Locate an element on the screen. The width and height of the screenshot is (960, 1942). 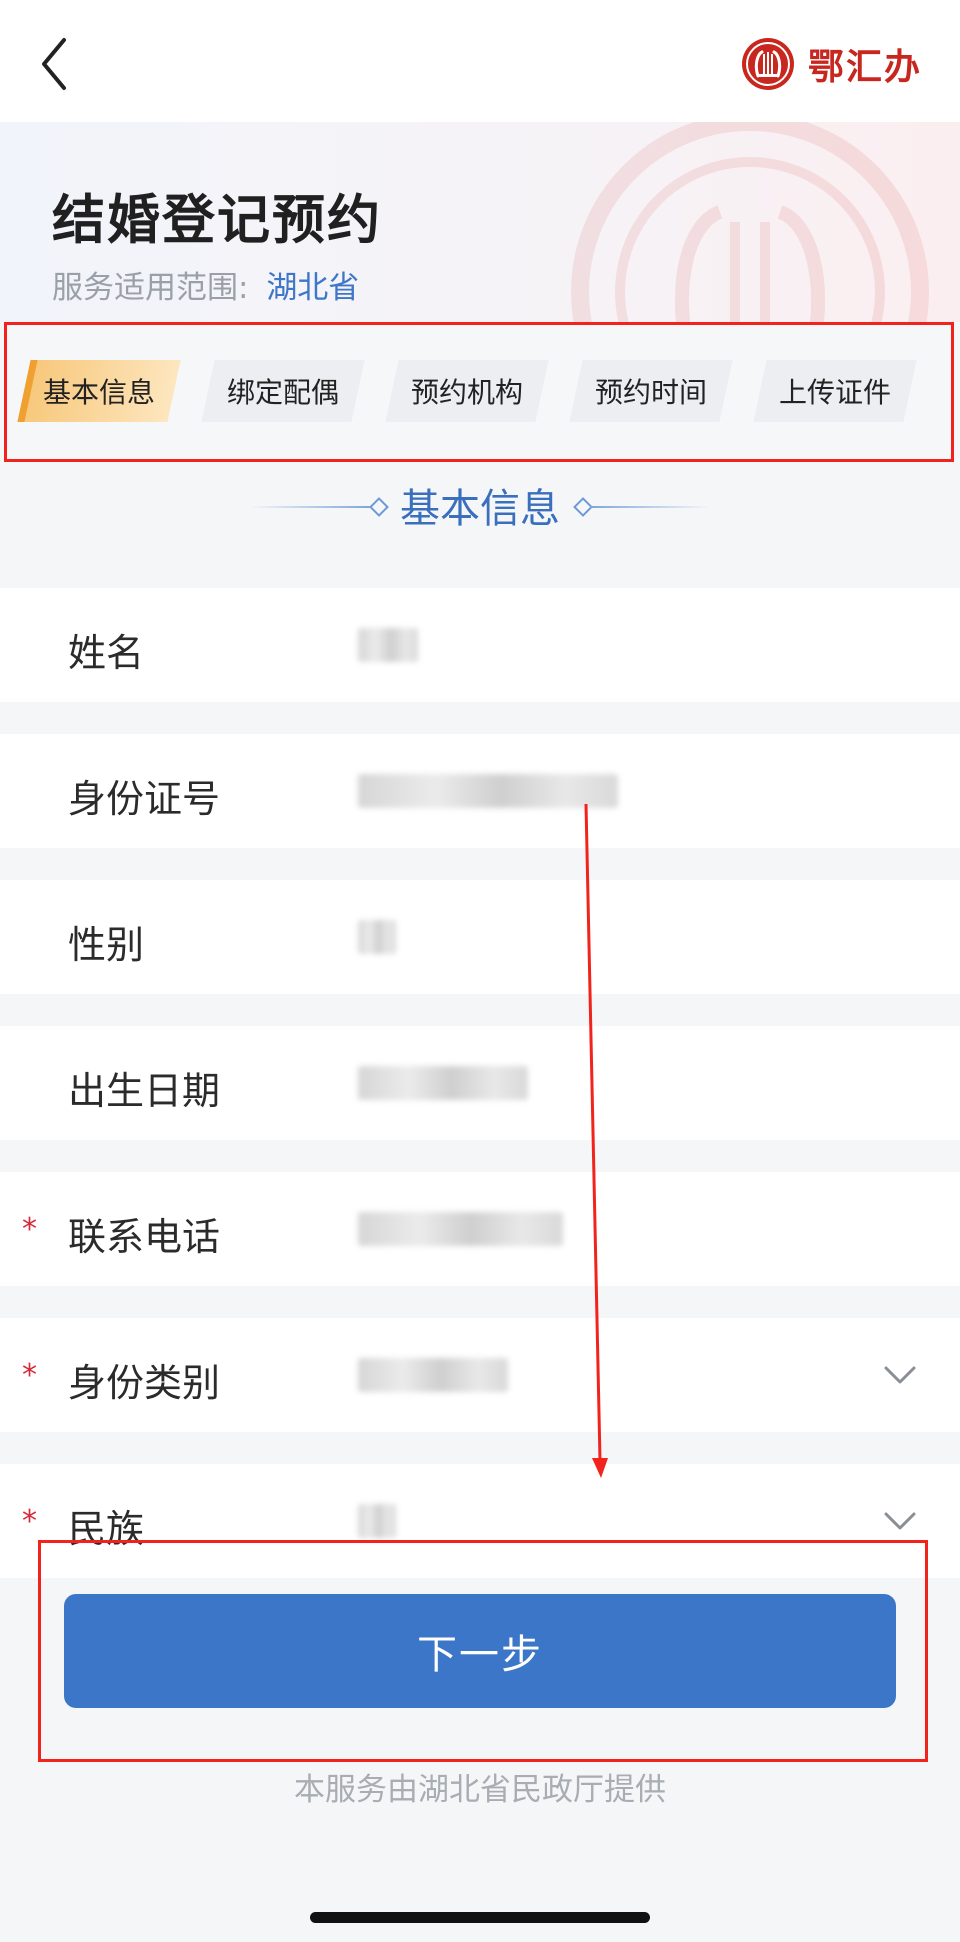
form-row-phone: * 联系电话 is located at coordinates (480, 1229).